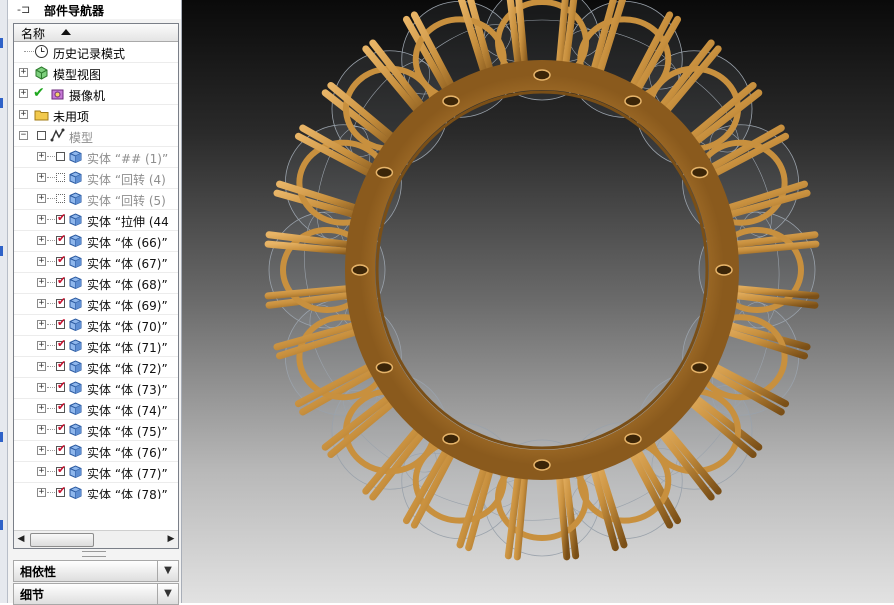 This screenshot has height=605, width=894. What do you see at coordinates (96, 136) in the screenshot?
I see `tree-node: − 模型` at bounding box center [96, 136].